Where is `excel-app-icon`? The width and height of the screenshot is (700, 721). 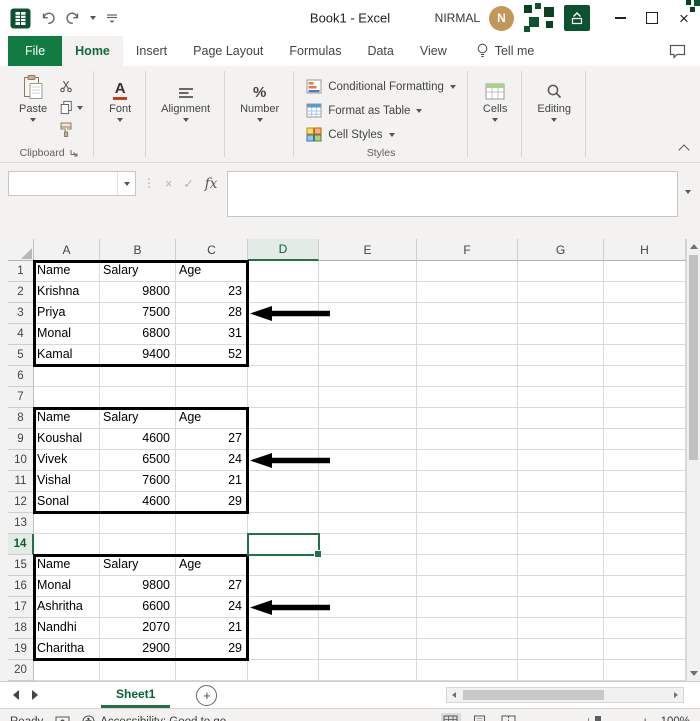
excel-app-icon is located at coordinates (20, 18).